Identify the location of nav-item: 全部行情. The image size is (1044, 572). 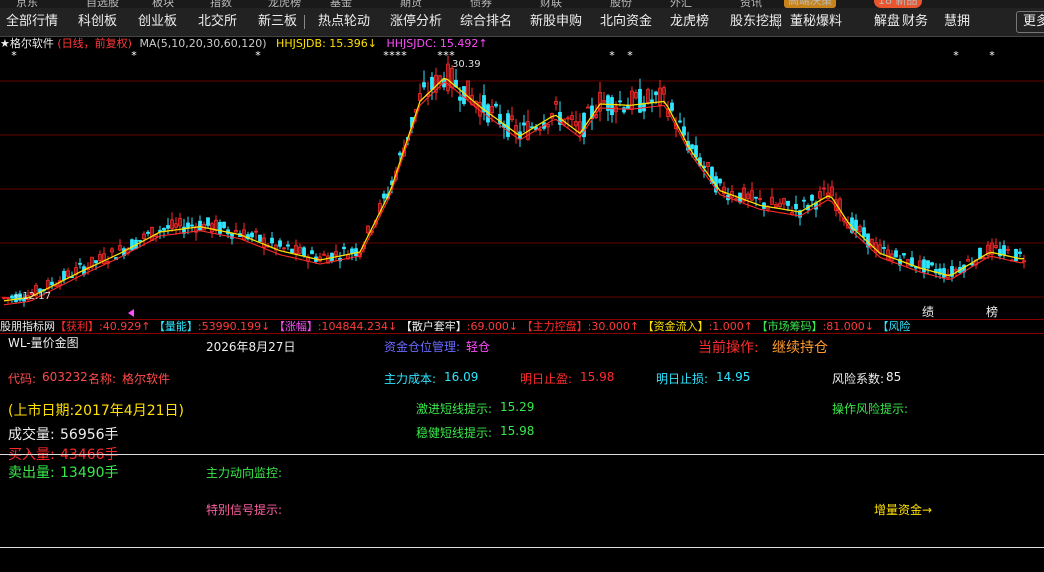
(32, 22).